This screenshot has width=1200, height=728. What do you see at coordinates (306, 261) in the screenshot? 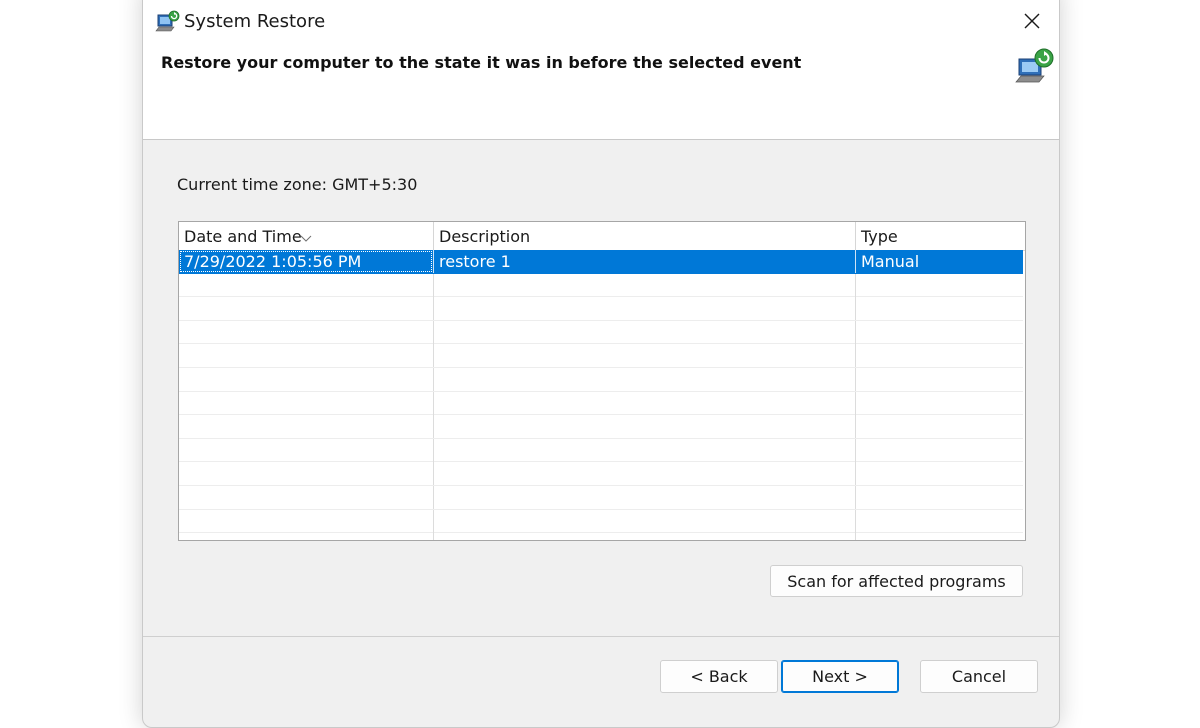
I see `cell-date-time: 7/29/2022 1:05:56 PM` at bounding box center [306, 261].